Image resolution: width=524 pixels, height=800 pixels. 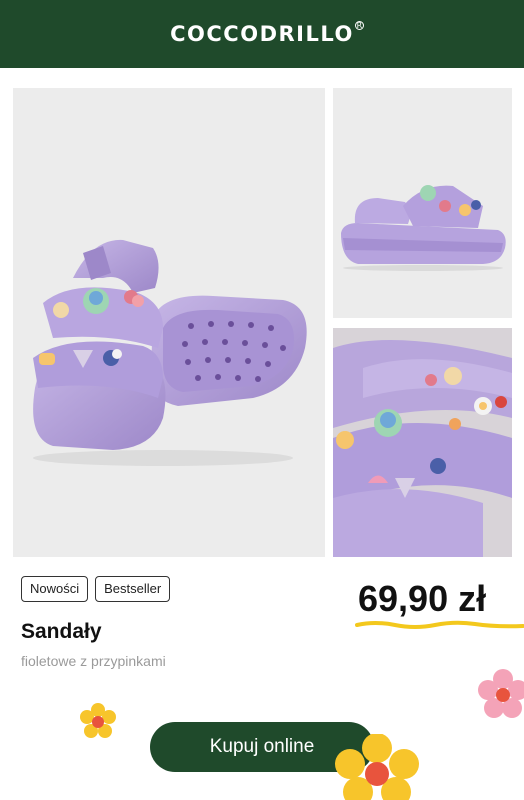 I want to click on sandal-closeup-illustration, so click(x=422, y=442).